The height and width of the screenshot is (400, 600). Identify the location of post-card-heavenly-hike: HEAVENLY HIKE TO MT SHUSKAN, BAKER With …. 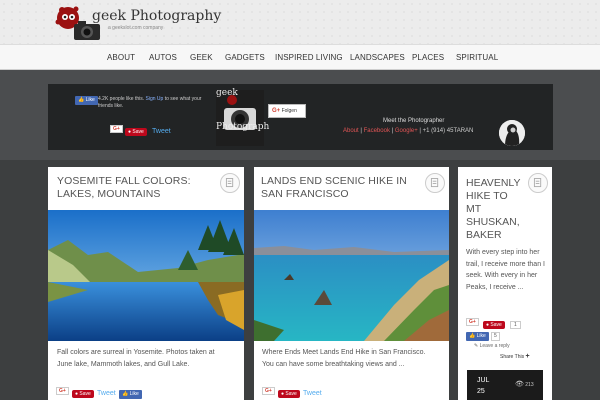
(505, 283).